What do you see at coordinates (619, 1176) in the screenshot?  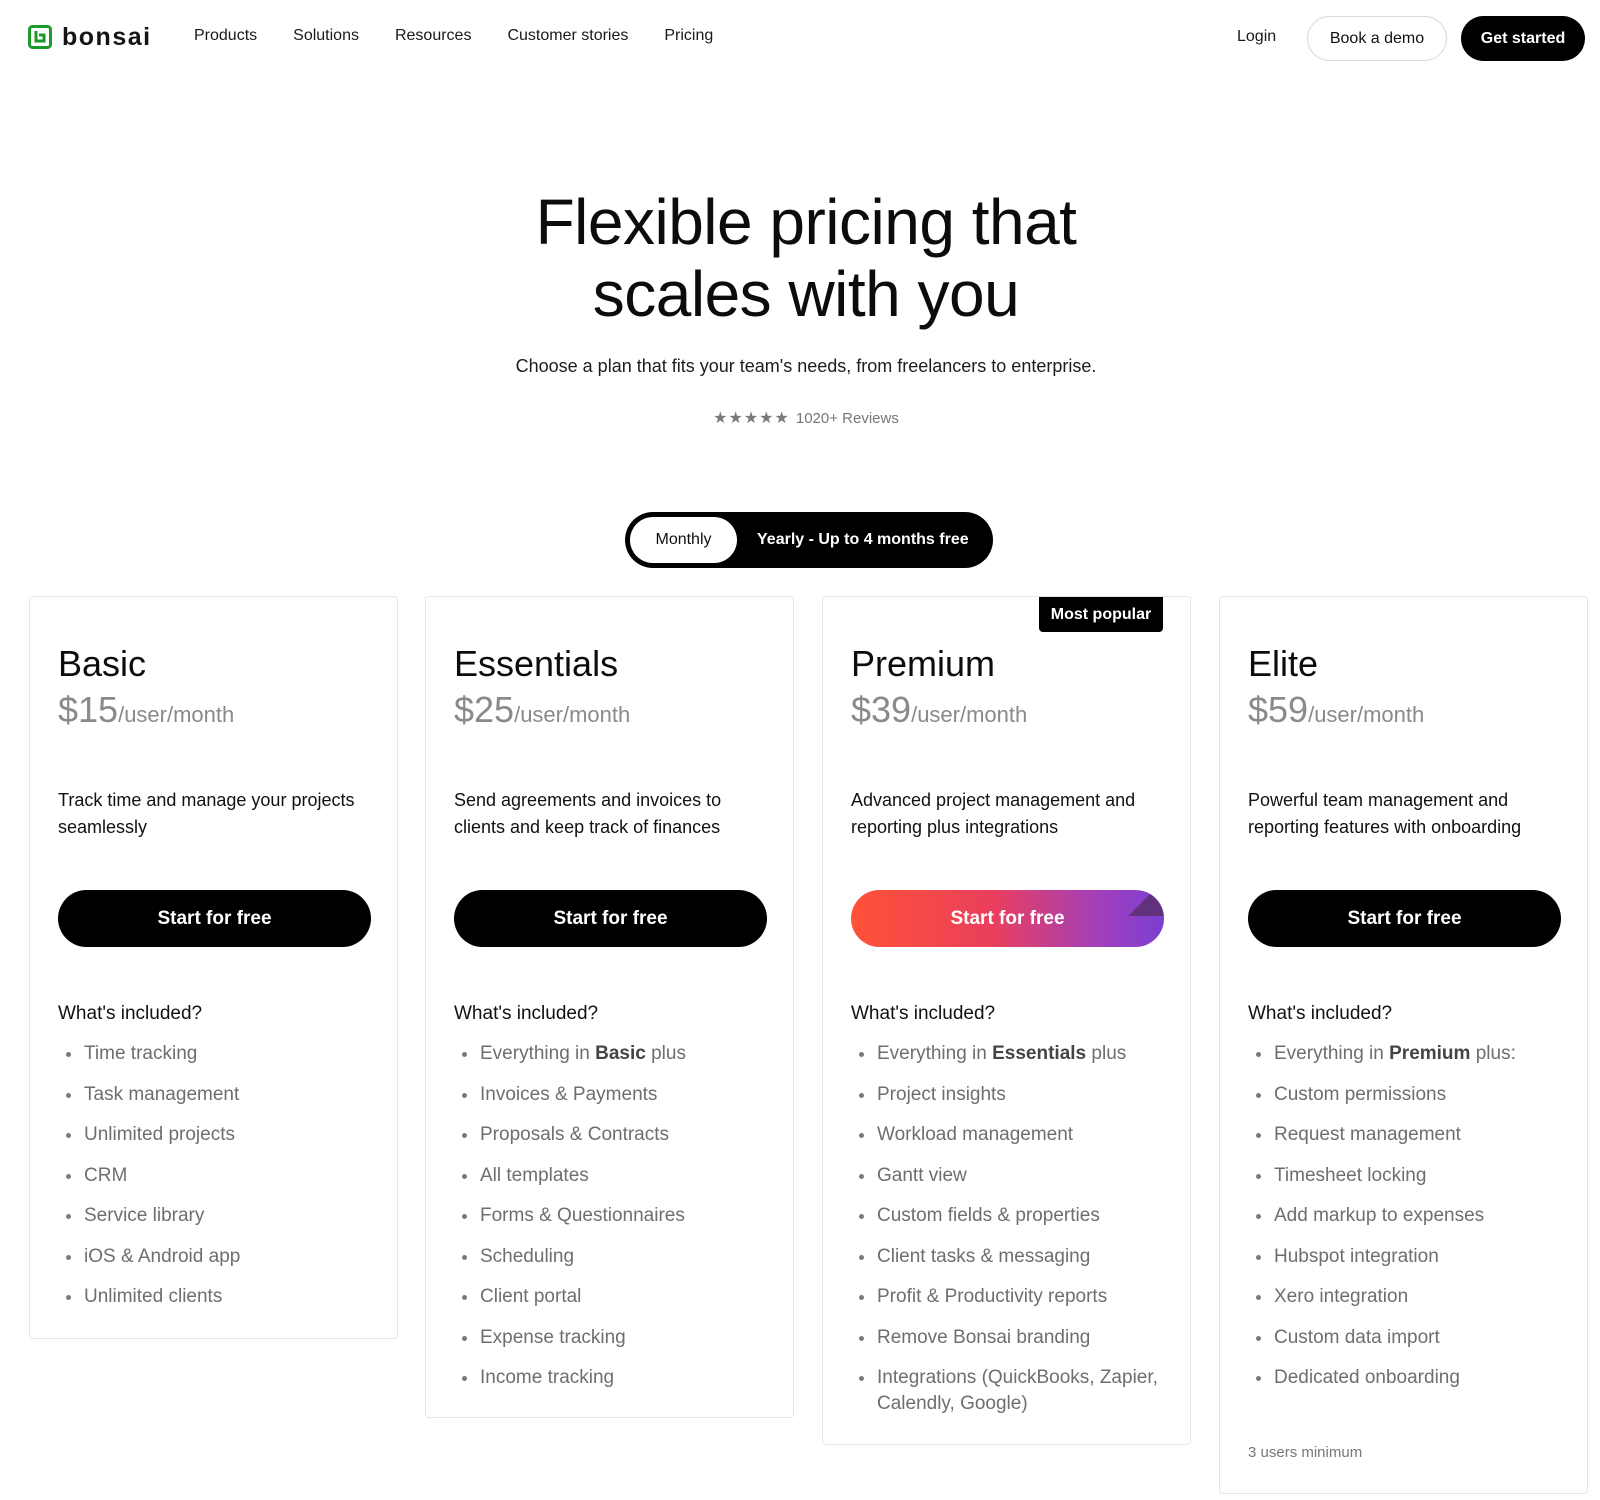 I see `feature-item: All templates` at bounding box center [619, 1176].